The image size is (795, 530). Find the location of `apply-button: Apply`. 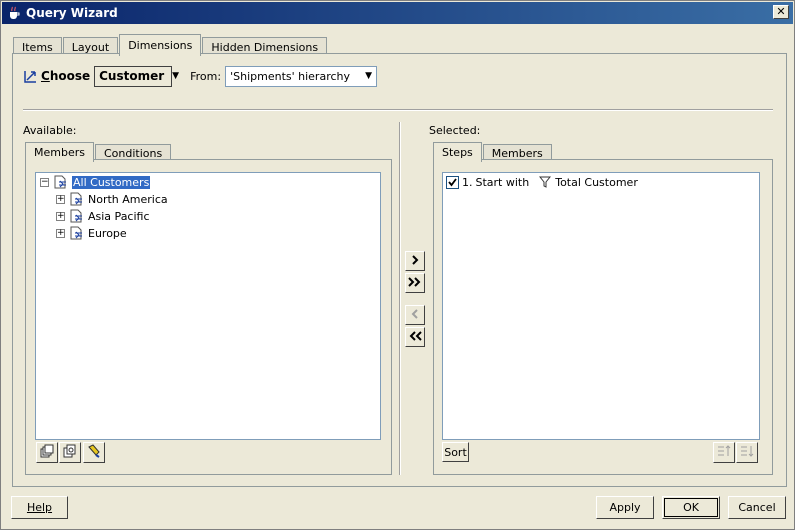

apply-button: Apply is located at coordinates (625, 507).